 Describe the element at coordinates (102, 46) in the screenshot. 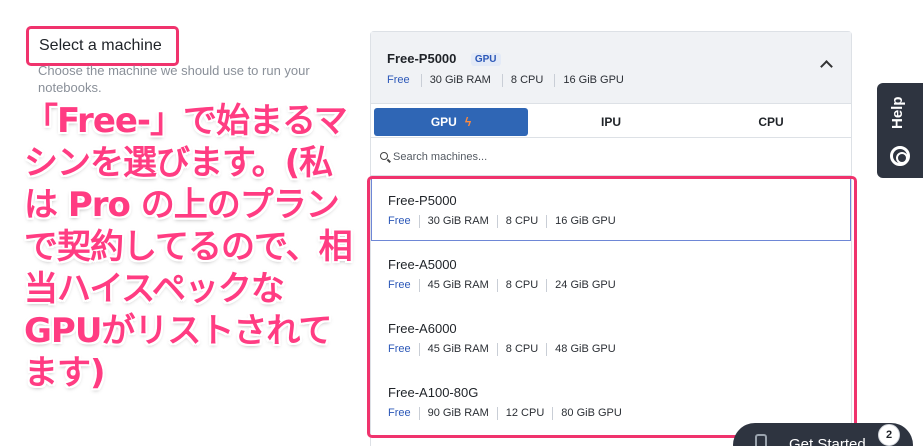

I see `section-title: Select a machine` at that location.